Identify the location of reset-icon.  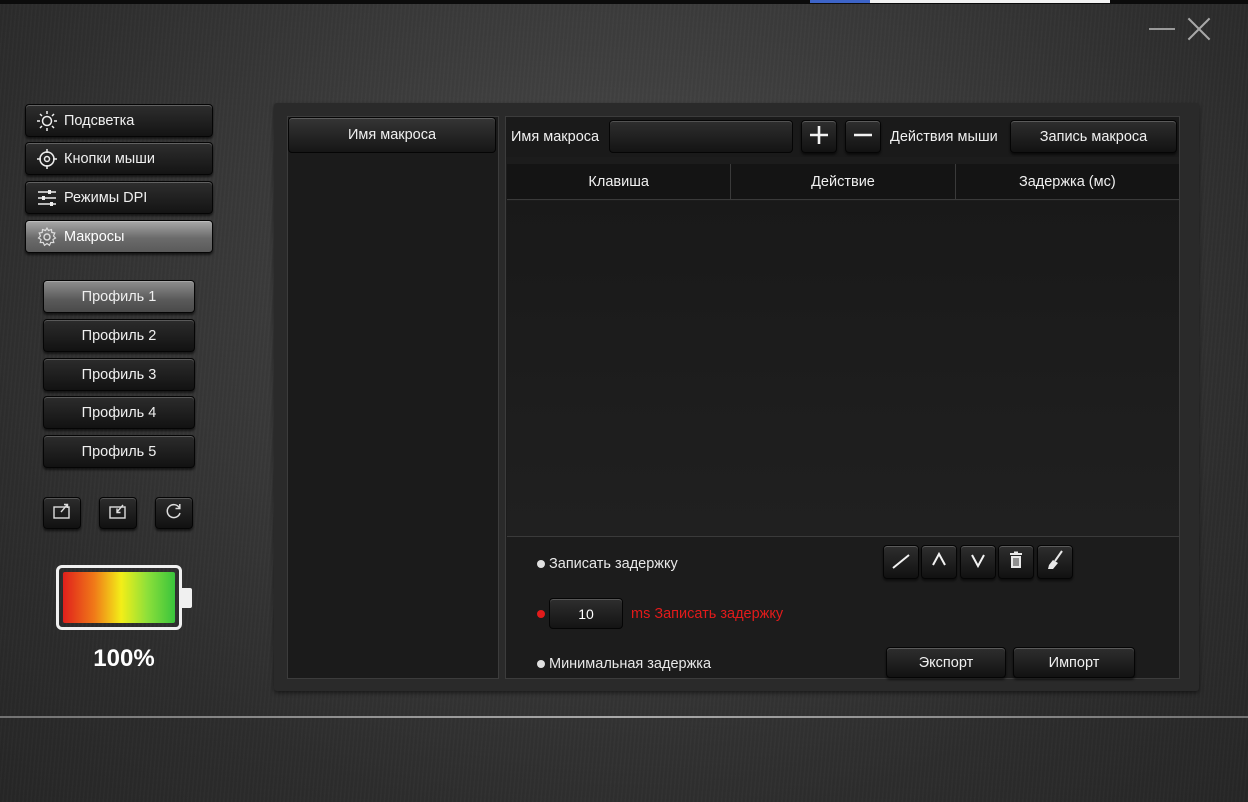
(174, 513).